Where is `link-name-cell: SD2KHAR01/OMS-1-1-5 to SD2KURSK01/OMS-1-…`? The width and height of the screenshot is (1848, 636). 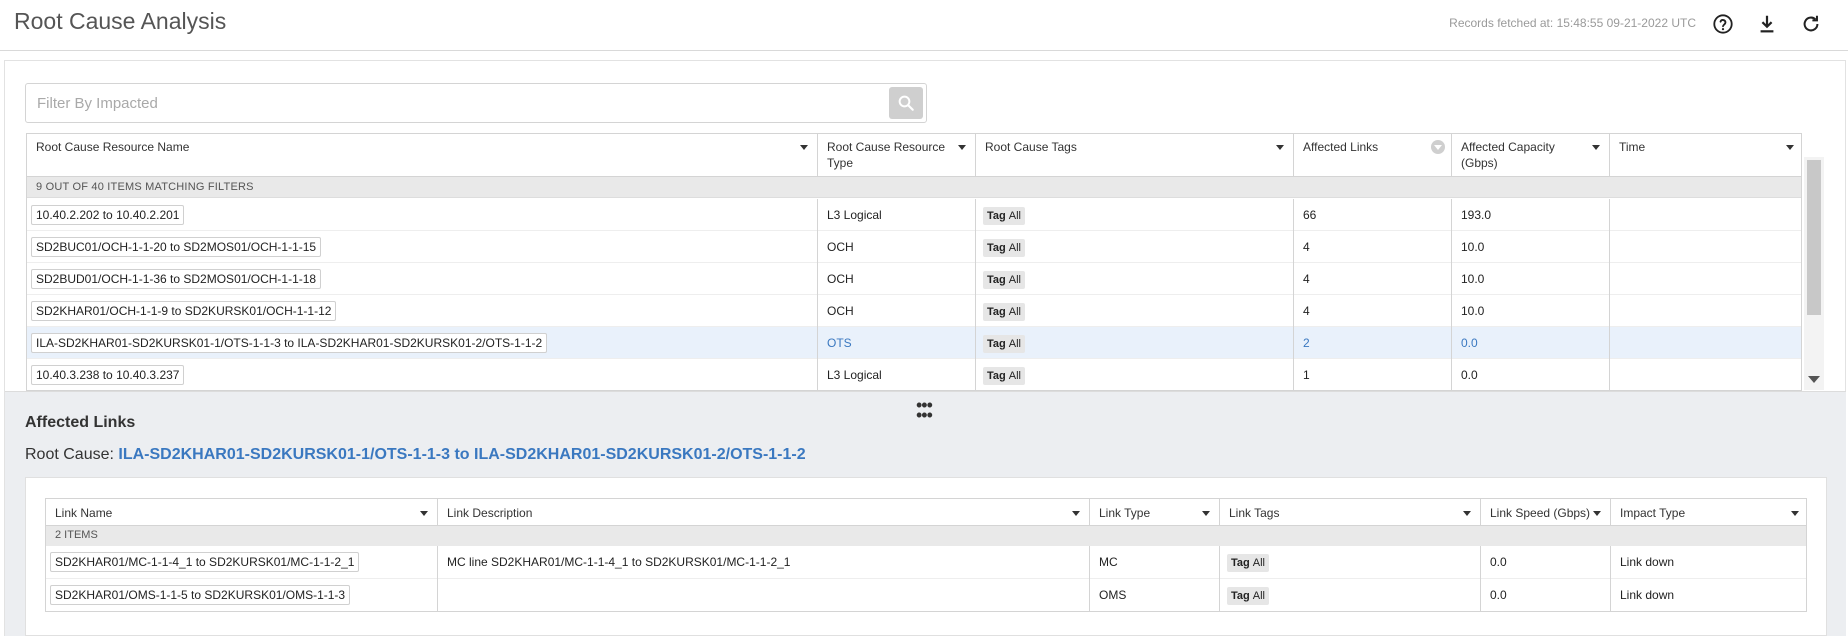
link-name-cell: SD2KHAR01/OMS-1-1-5 to SD2KURSK01/OMS-1-… is located at coordinates (242, 595).